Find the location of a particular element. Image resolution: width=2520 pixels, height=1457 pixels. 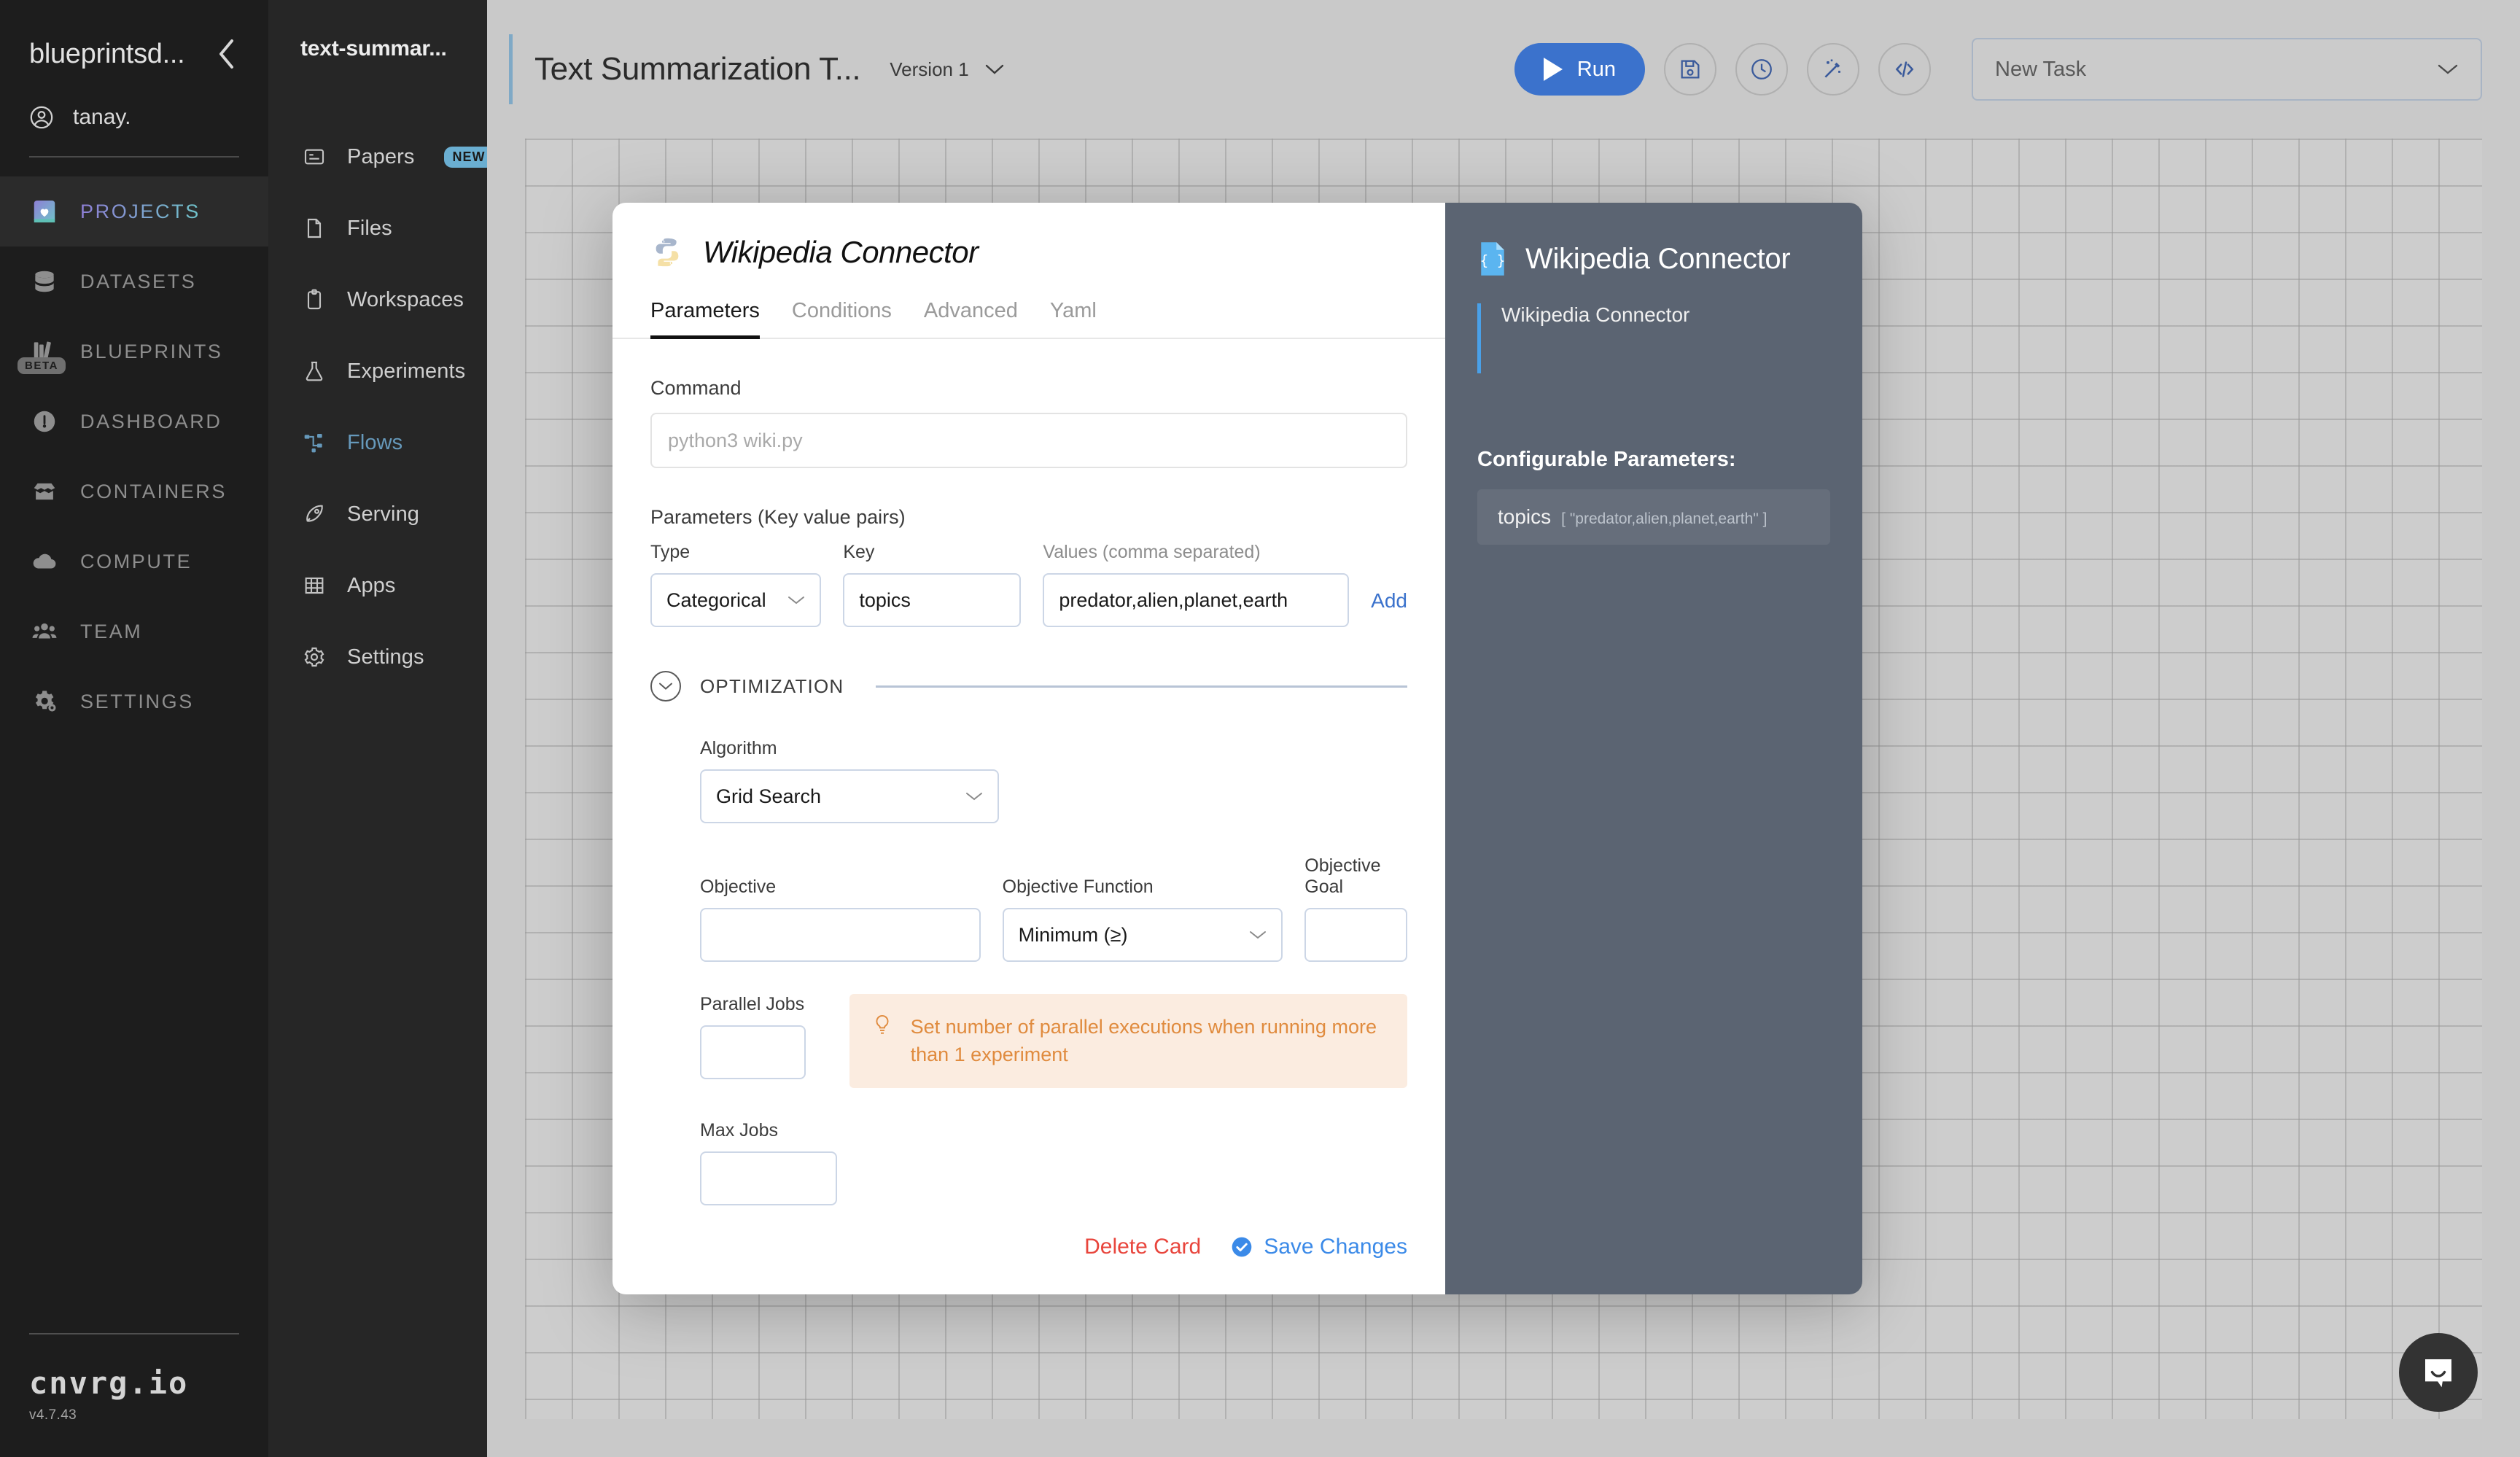

magic-button is located at coordinates (1833, 70).